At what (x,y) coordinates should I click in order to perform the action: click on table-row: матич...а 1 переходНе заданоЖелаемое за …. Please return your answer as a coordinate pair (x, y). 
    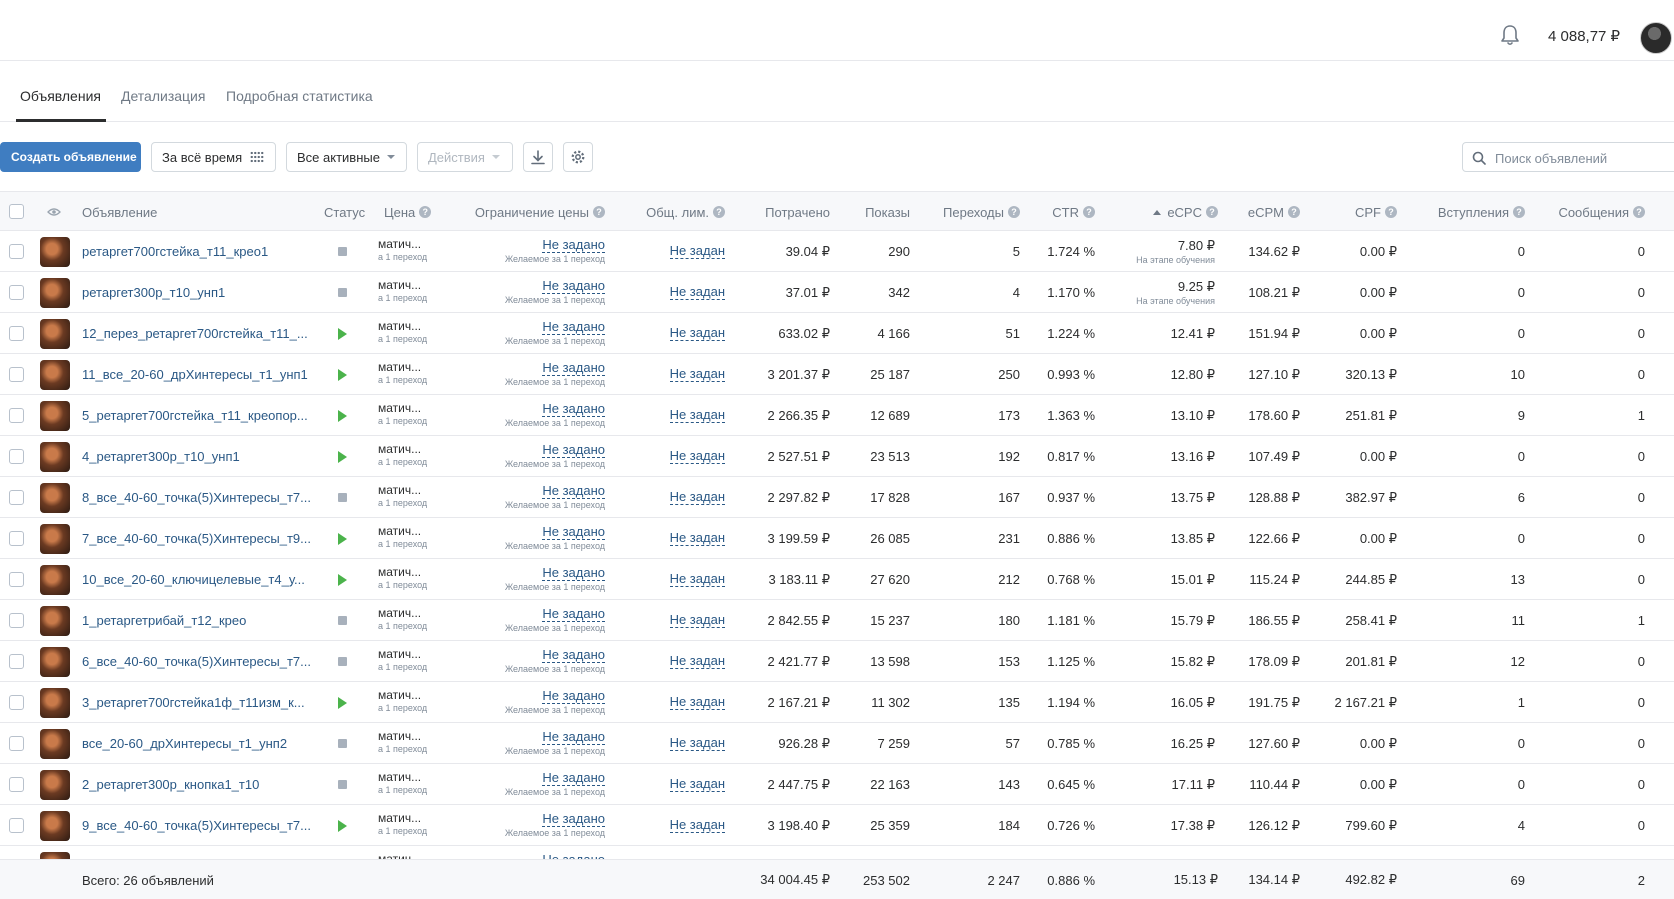
    Looking at the image, I should click on (837, 852).